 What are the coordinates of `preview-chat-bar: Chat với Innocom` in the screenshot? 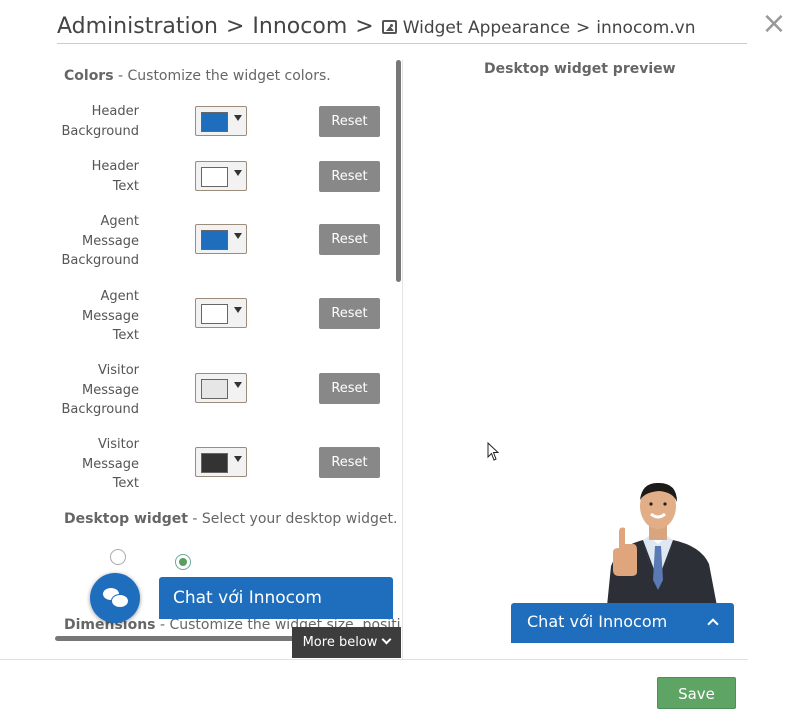 It's located at (622, 623).